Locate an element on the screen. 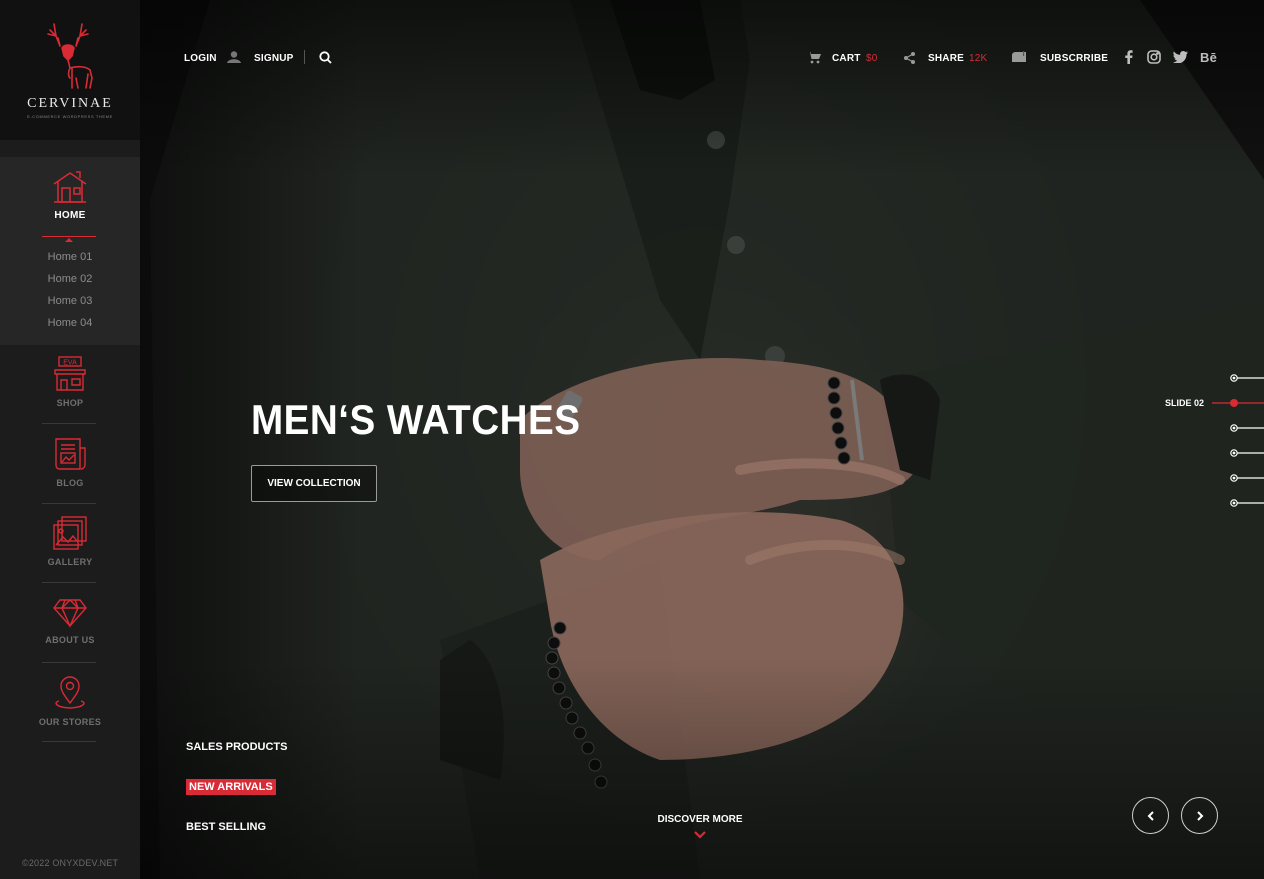 This screenshot has width=1264, height=879. sidebar-item-blog: BLOG is located at coordinates (70, 462).